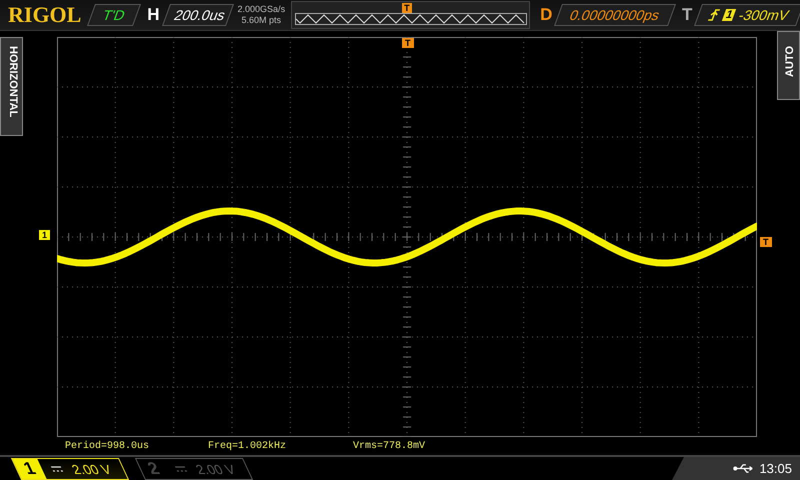 This screenshot has width=800, height=480. I want to click on trigger-level-marker: T, so click(766, 242).